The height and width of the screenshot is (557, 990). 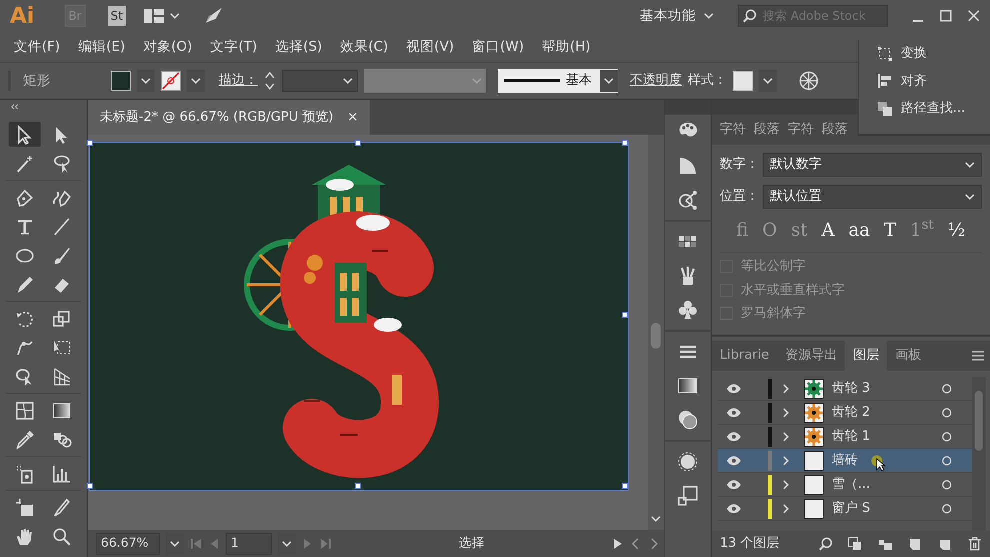 I want to click on pen-icon, so click(x=24, y=198).